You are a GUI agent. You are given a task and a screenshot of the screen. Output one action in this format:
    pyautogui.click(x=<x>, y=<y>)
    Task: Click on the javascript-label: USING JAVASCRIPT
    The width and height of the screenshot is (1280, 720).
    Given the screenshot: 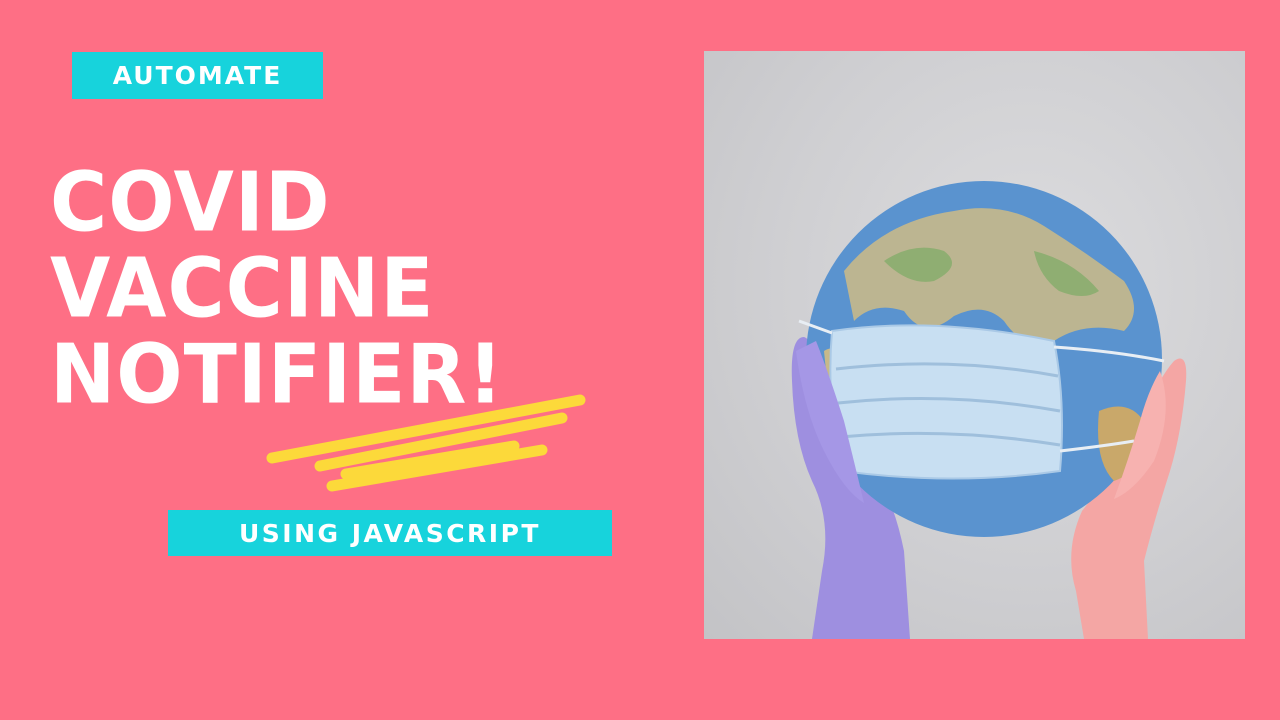 What is the action you would take?
    pyautogui.click(x=390, y=533)
    